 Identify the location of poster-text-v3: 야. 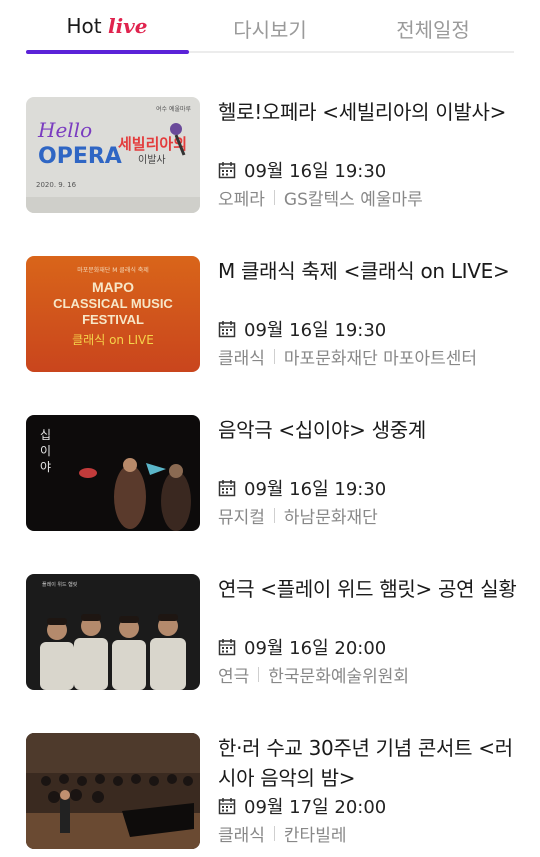
(45, 467).